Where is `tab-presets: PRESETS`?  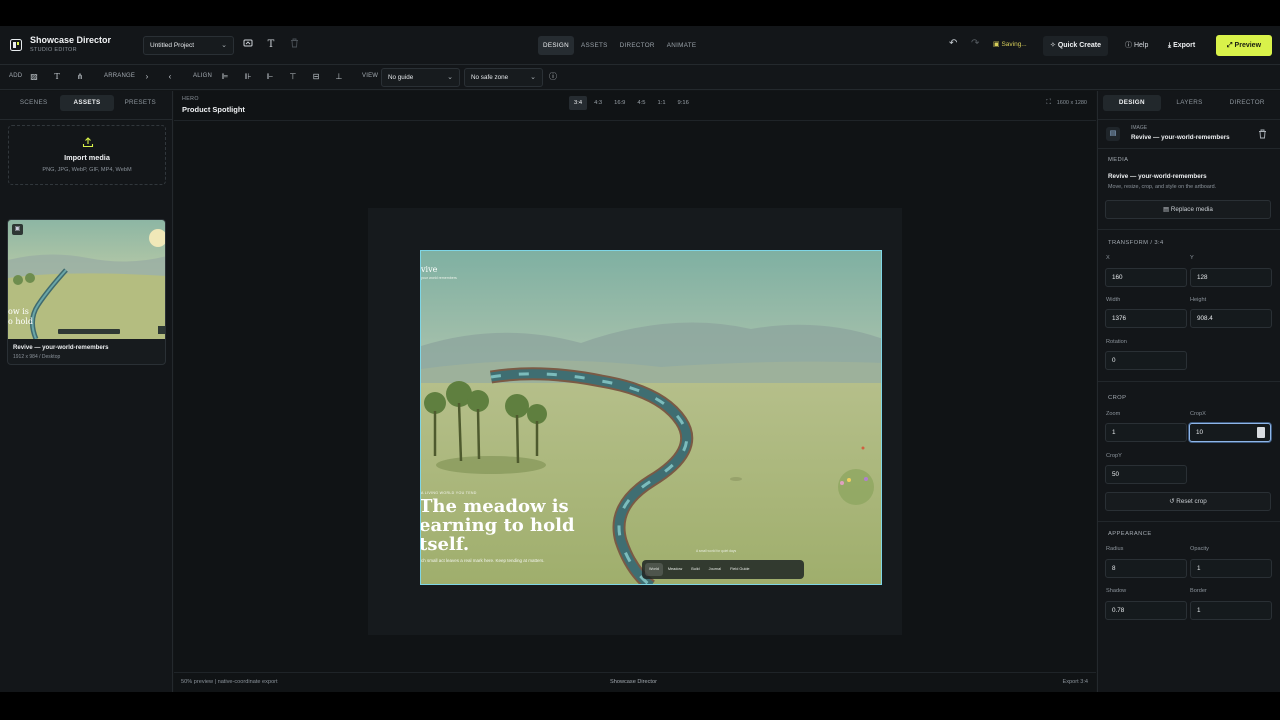
tab-presets: PRESETS is located at coordinates (140, 103).